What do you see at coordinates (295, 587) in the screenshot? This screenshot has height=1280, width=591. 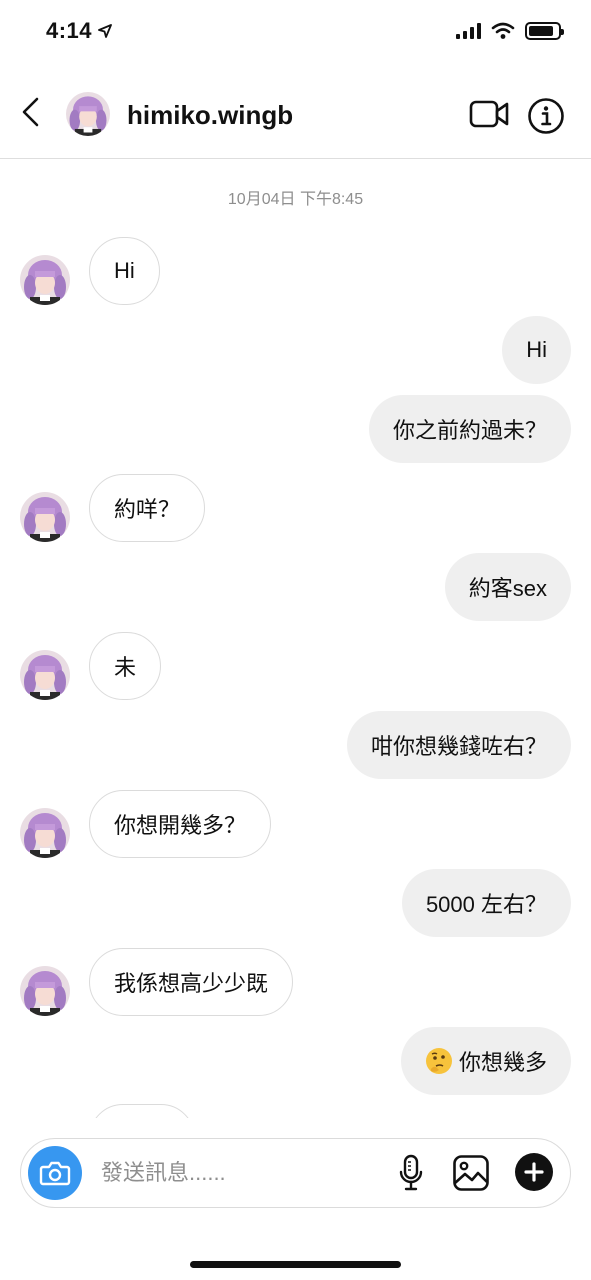 I see `message-row: 約客sex` at bounding box center [295, 587].